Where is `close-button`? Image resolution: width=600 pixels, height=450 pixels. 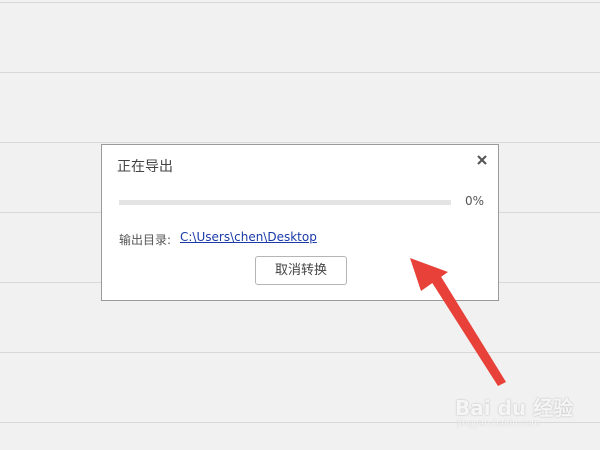 close-button is located at coordinates (482, 159).